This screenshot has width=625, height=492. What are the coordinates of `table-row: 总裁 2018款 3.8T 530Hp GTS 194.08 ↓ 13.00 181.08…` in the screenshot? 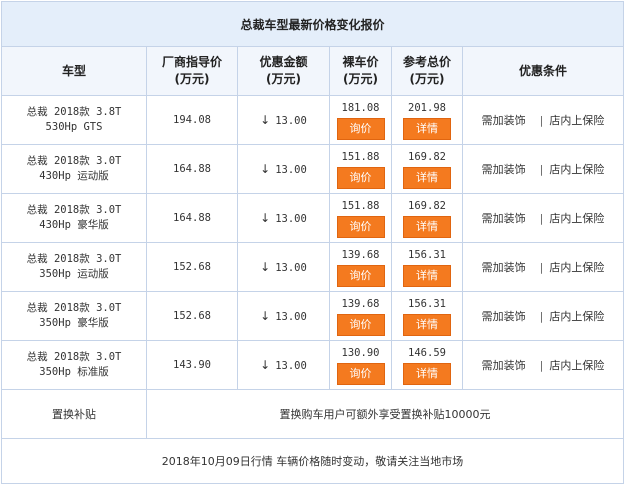 It's located at (313, 120).